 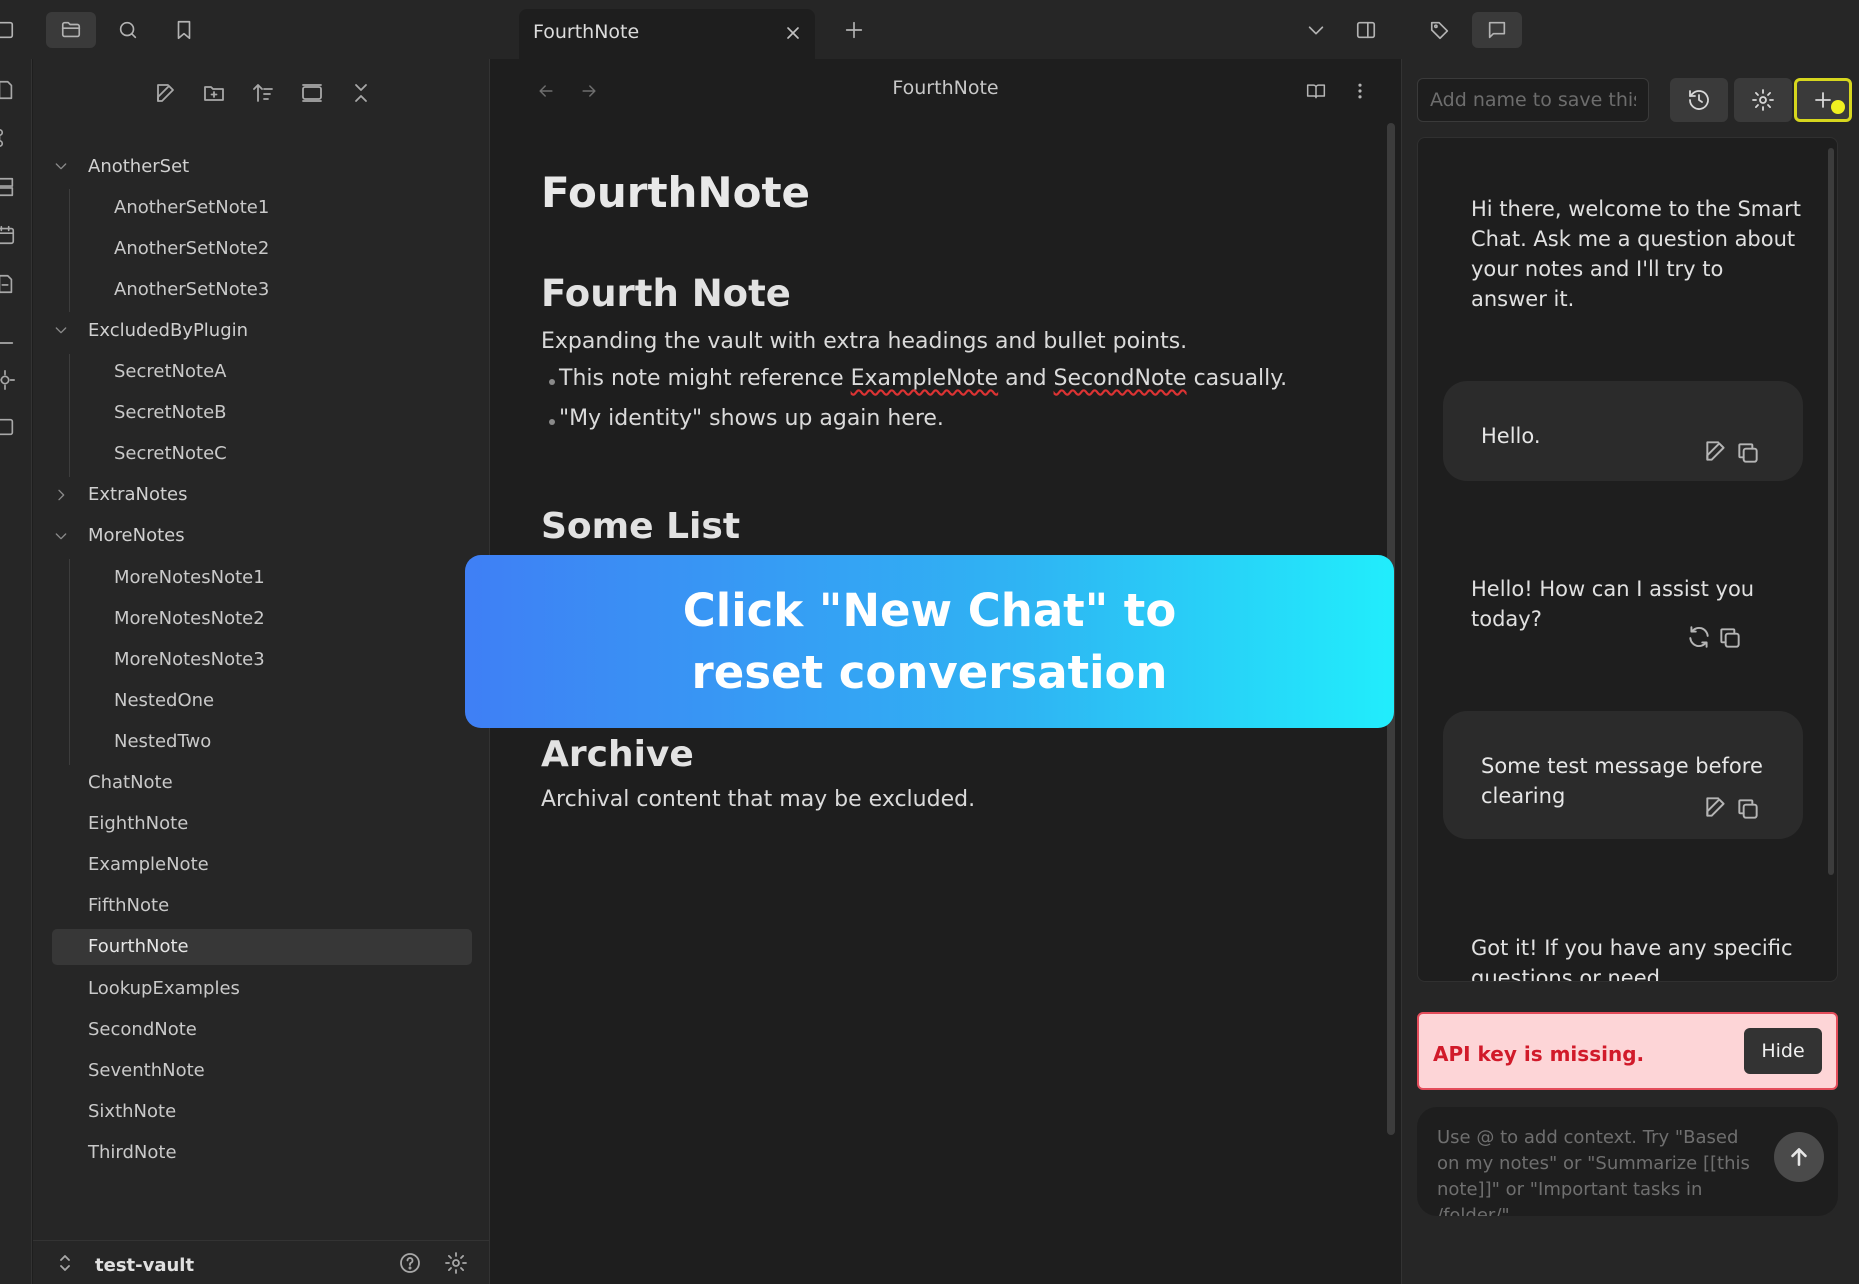 I want to click on internal-link-secondnote: SecondNote, so click(x=1120, y=378).